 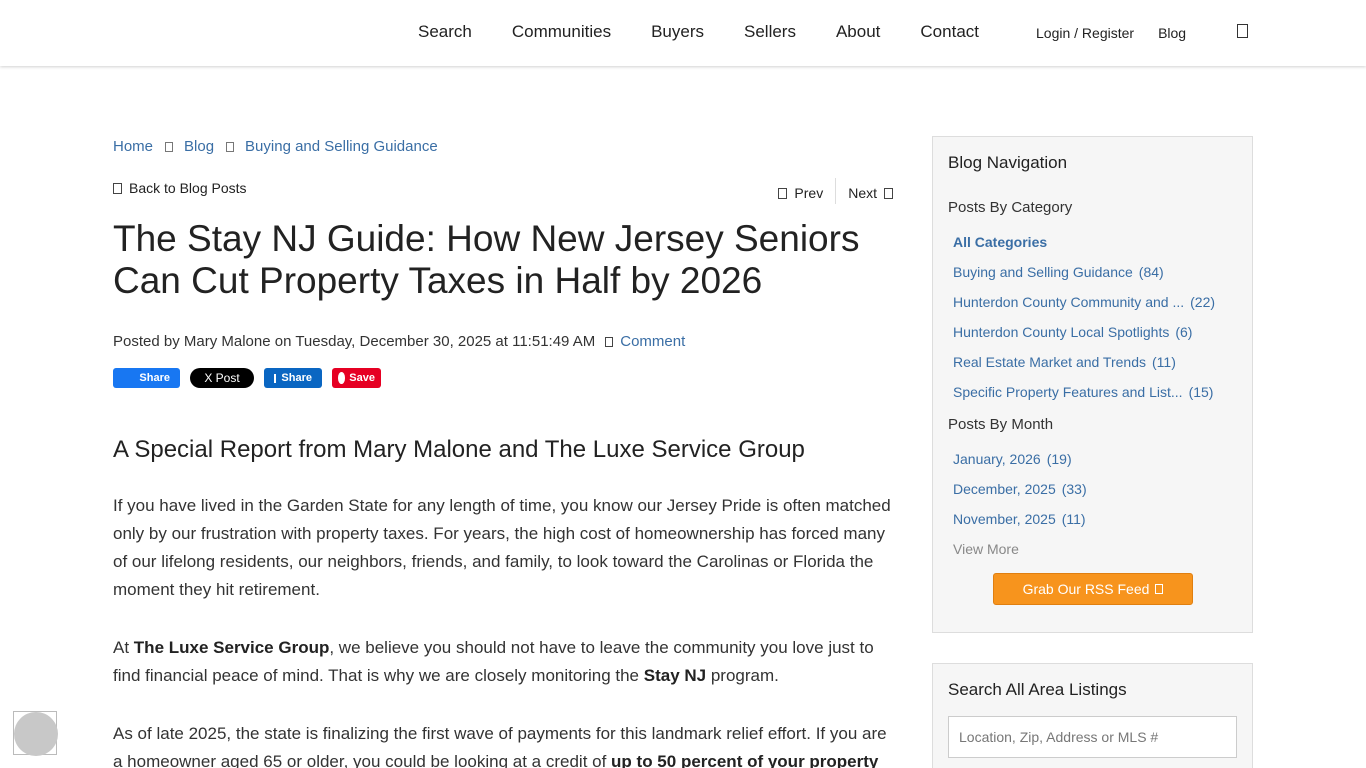 I want to click on rss-icon, so click(x=1159, y=589).